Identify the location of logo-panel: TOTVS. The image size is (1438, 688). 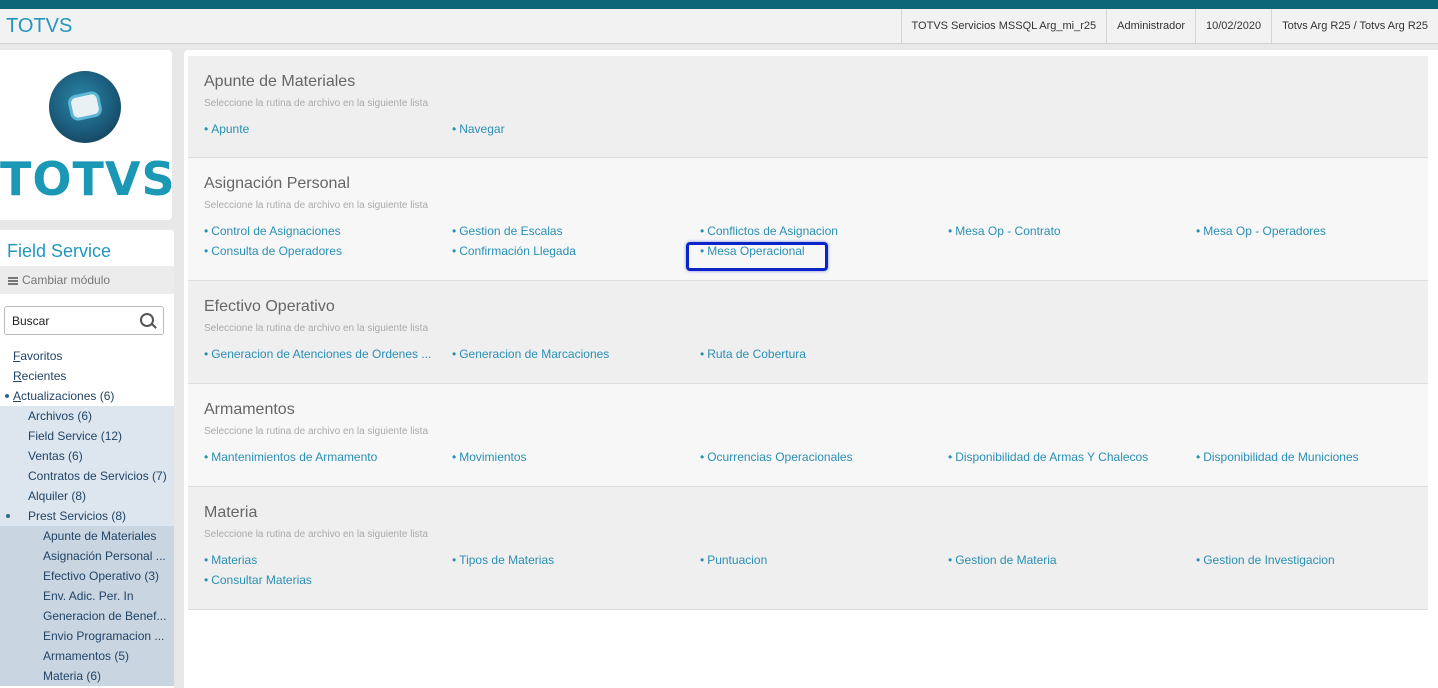
(88, 135).